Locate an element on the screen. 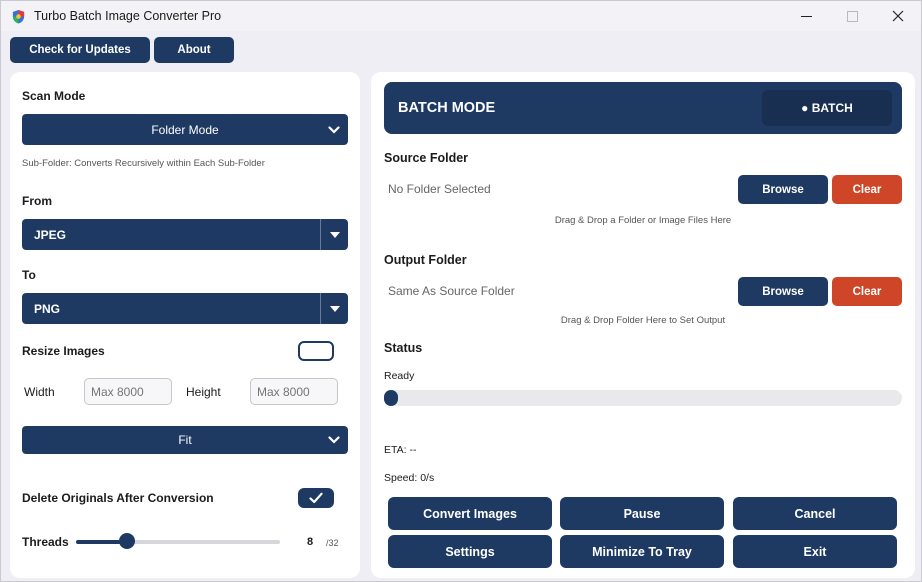 The height and width of the screenshot is (582, 922). resize-images-label: Resize Images is located at coordinates (63, 351).